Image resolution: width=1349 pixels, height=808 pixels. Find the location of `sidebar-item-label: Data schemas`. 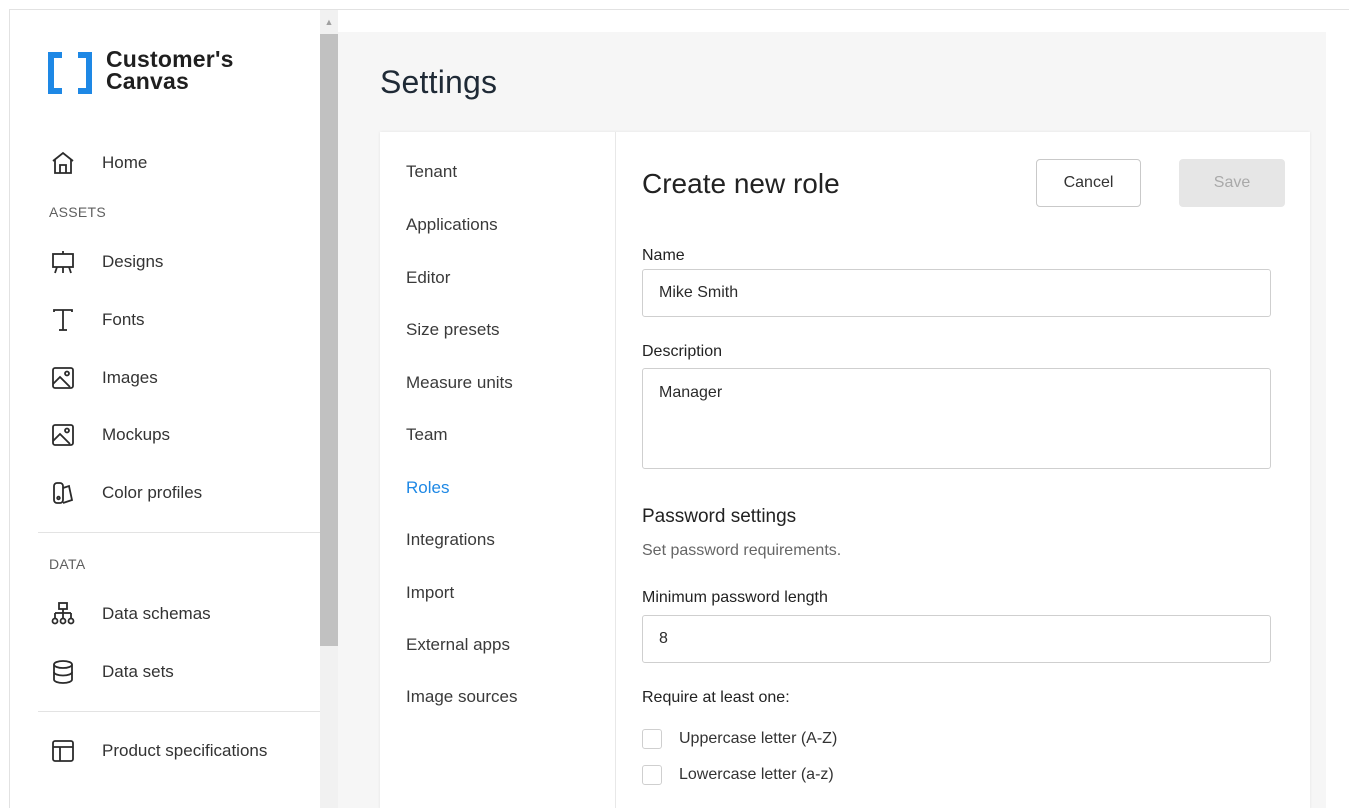

sidebar-item-label: Data schemas is located at coordinates (156, 613).